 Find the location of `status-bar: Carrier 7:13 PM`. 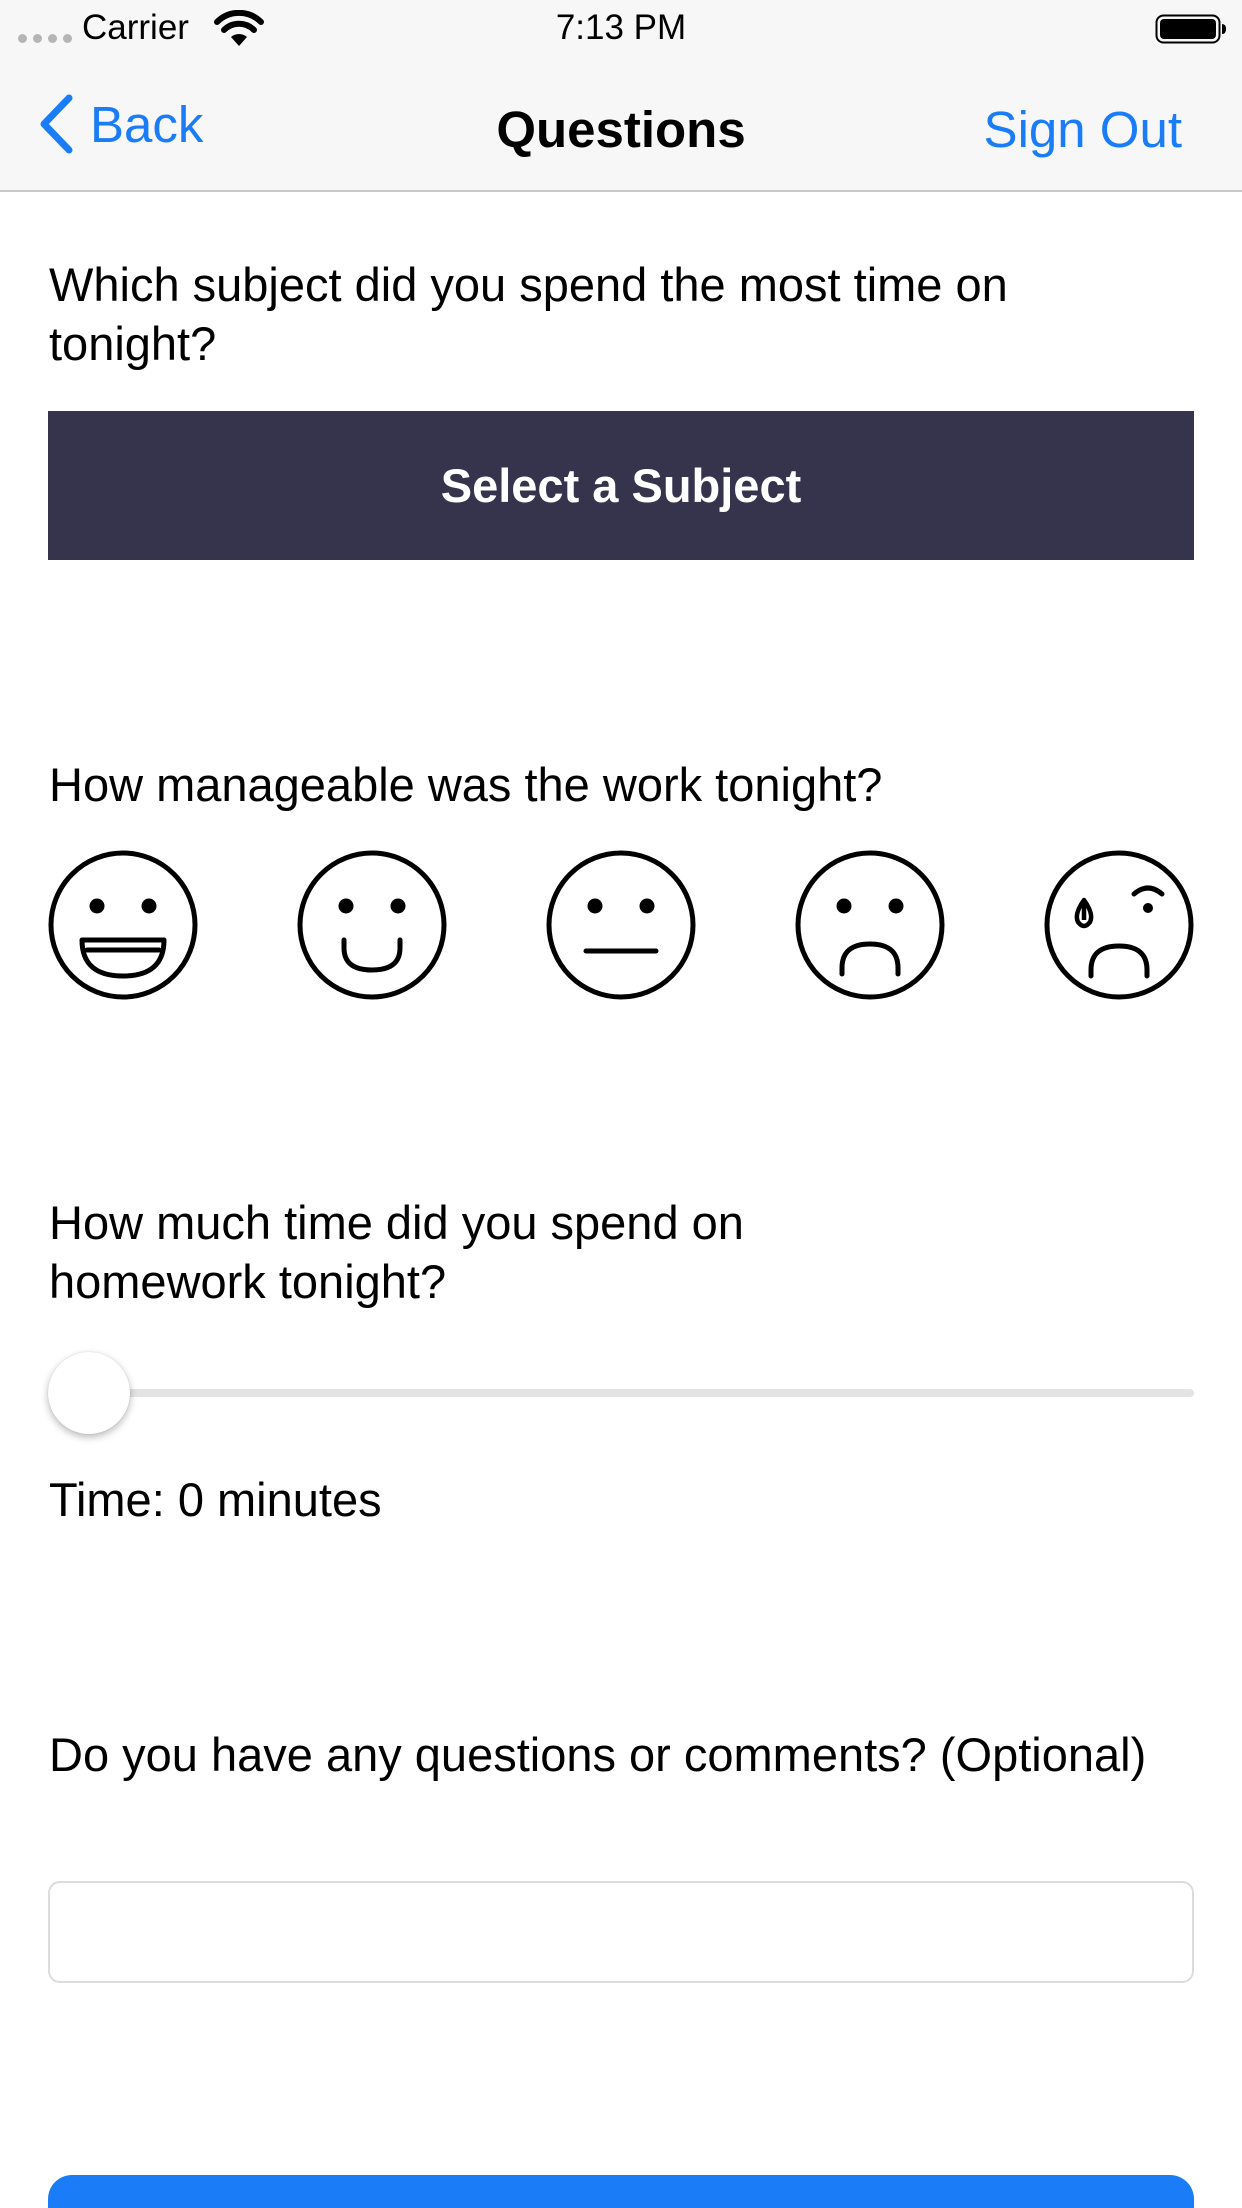

status-bar: Carrier 7:13 PM is located at coordinates (621, 29).